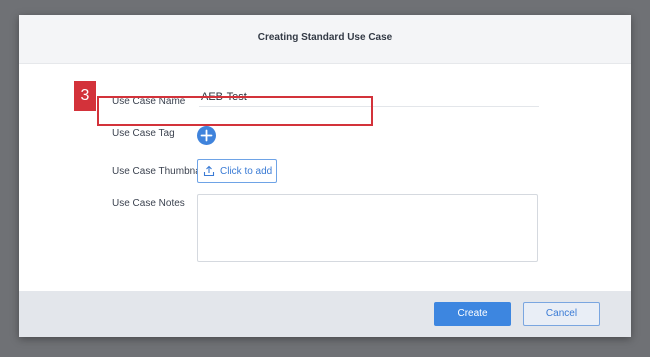  What do you see at coordinates (367, 228) in the screenshot?
I see `use-case-notes-textarea` at bounding box center [367, 228].